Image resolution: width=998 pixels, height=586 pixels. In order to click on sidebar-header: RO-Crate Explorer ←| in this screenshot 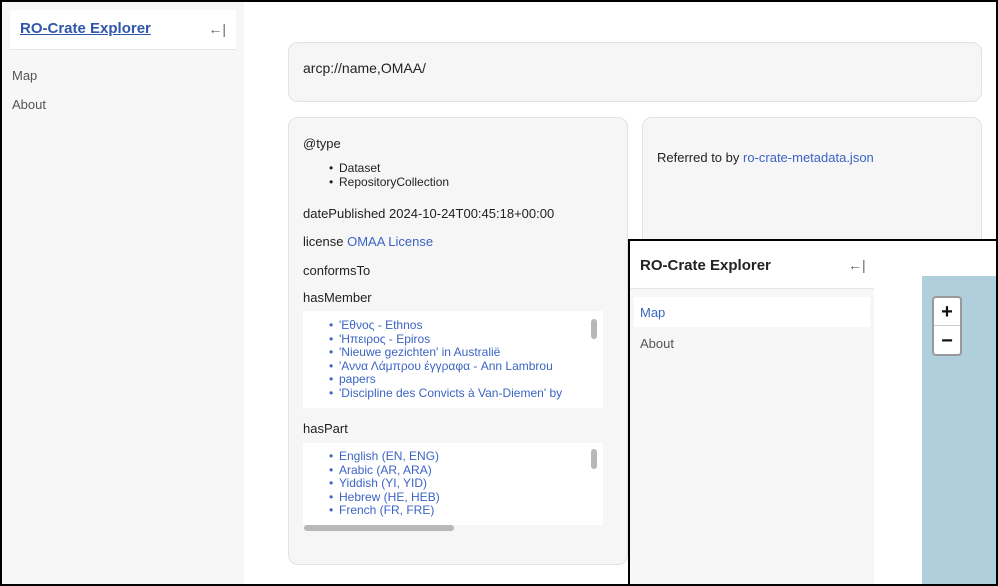, I will do `click(123, 30)`.